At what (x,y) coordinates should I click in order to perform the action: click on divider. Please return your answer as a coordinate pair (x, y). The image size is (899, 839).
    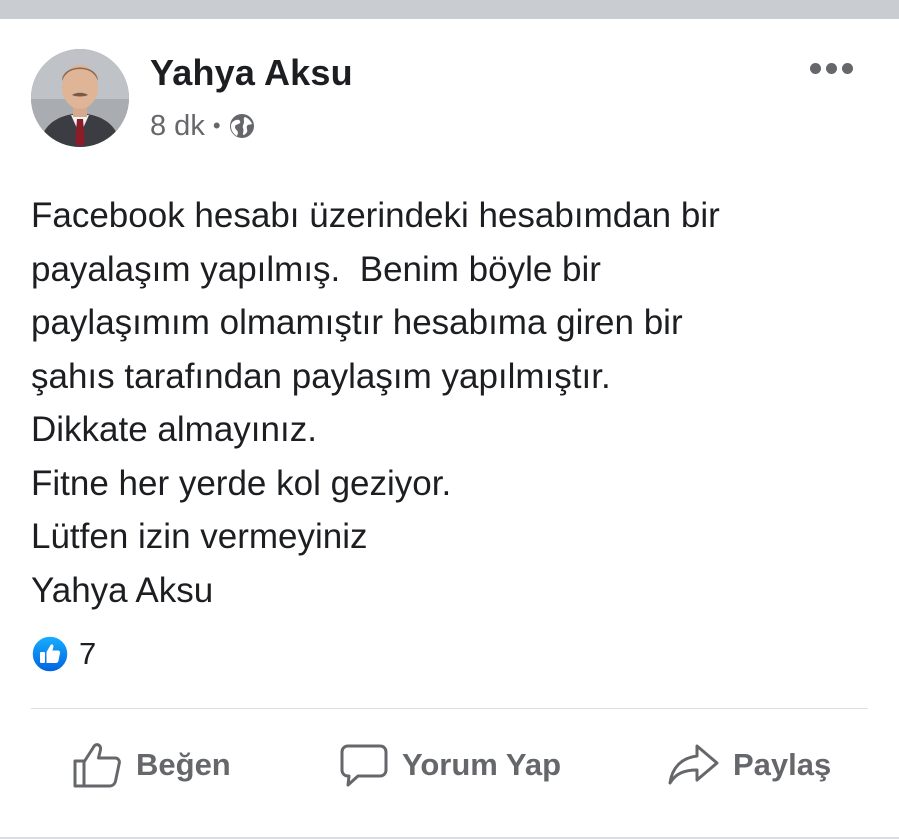
    Looking at the image, I should click on (449, 708).